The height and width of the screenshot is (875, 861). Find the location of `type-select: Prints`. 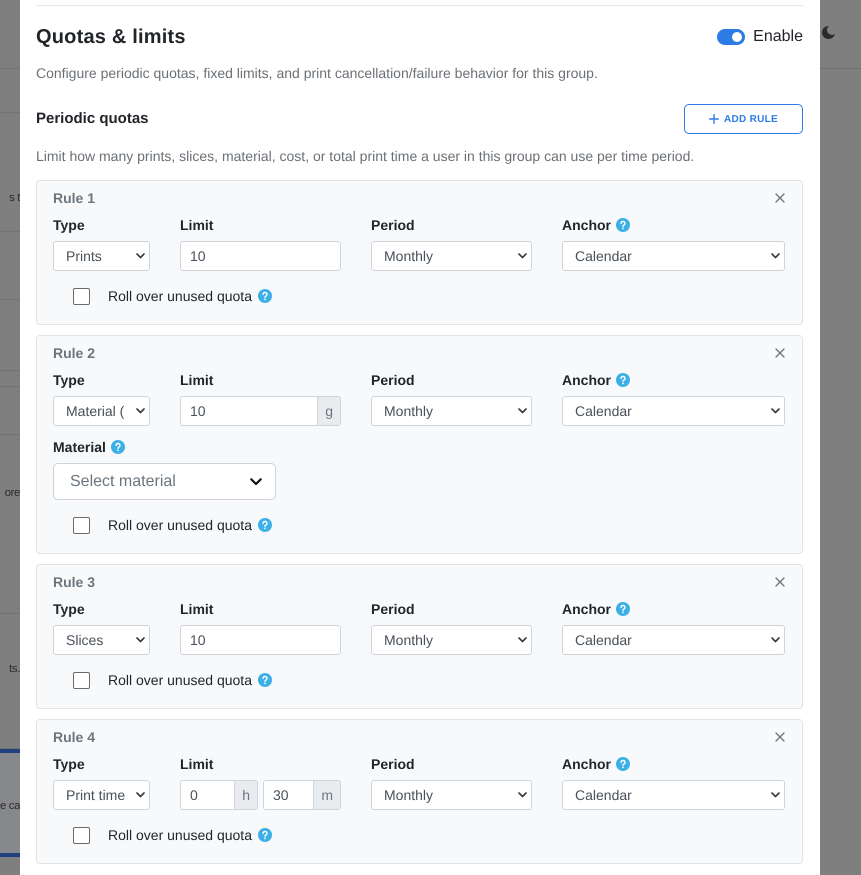

type-select: Prints is located at coordinates (101, 256).